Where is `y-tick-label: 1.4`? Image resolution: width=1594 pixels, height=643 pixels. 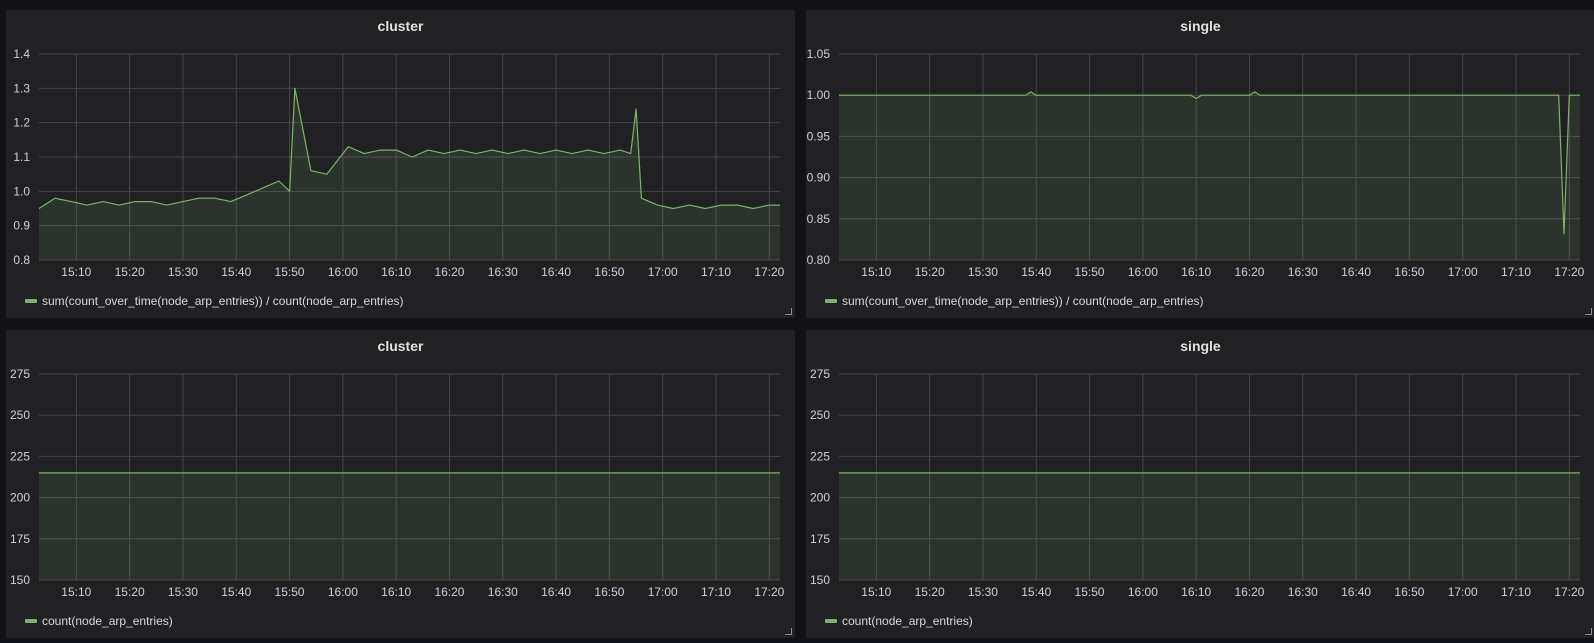 y-tick-label: 1.4 is located at coordinates (21, 54).